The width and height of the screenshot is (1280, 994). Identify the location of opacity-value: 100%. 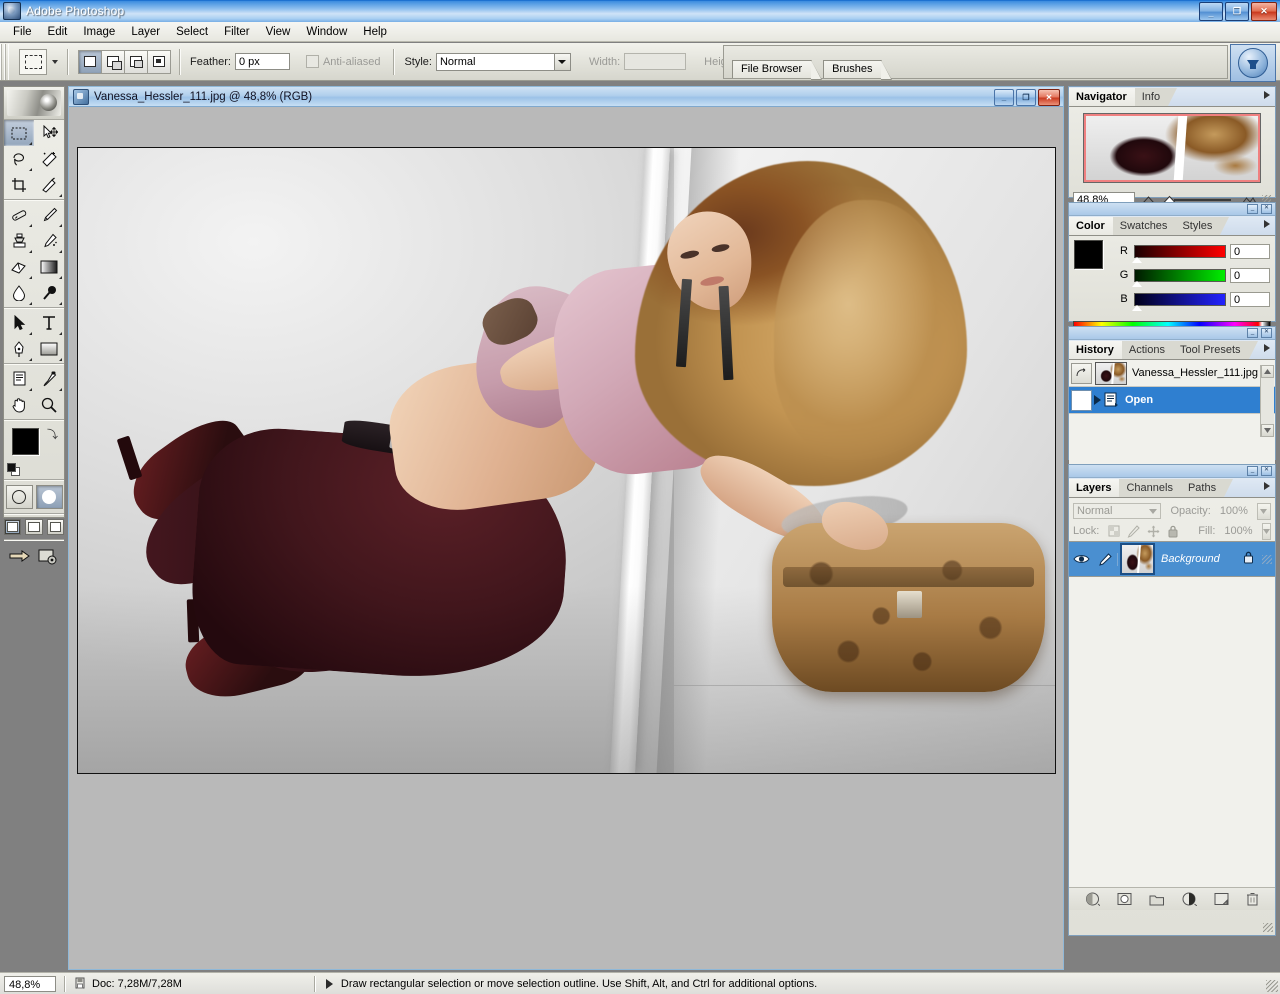
(1234, 511).